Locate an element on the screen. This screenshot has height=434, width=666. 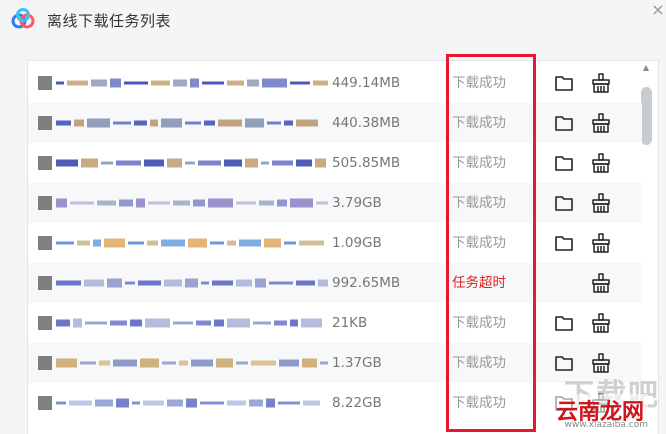
watermark: 下载吧 云南龙网 www.xiazaiba.com is located at coordinates (590, 401).